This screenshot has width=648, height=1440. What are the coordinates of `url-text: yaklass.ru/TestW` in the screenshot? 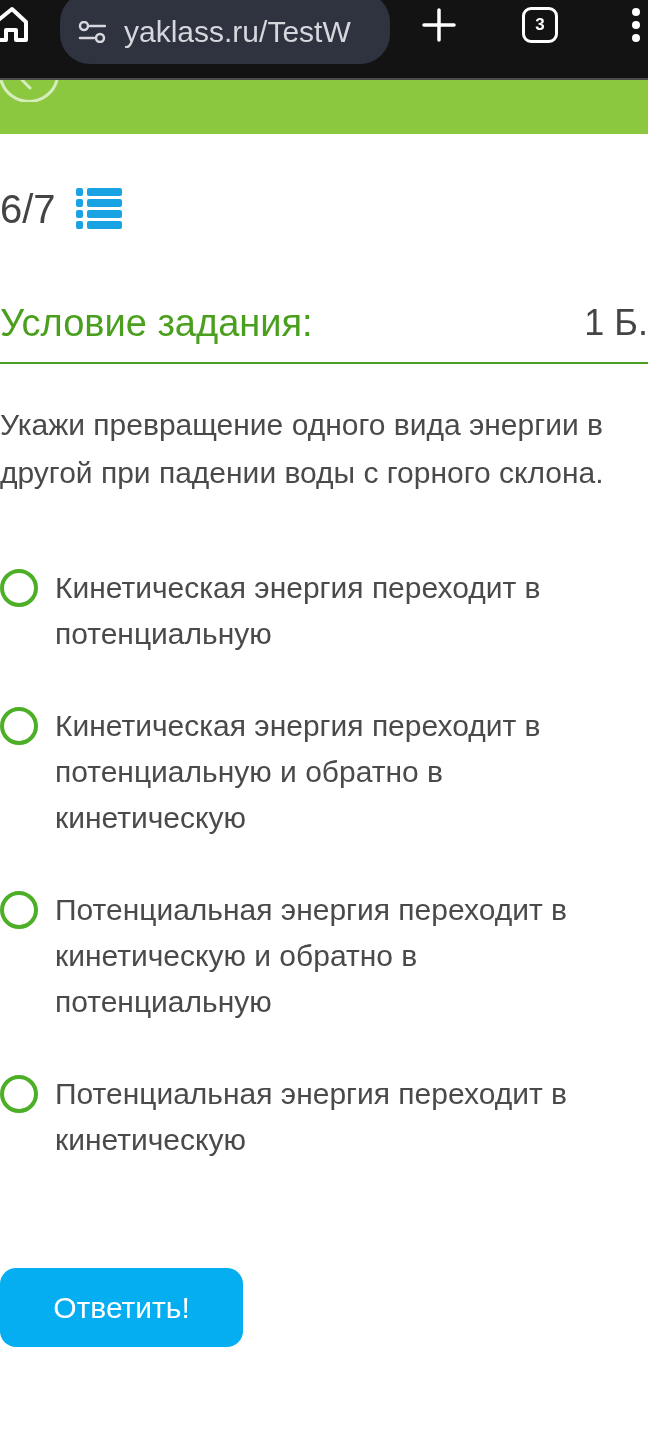 It's located at (237, 32).